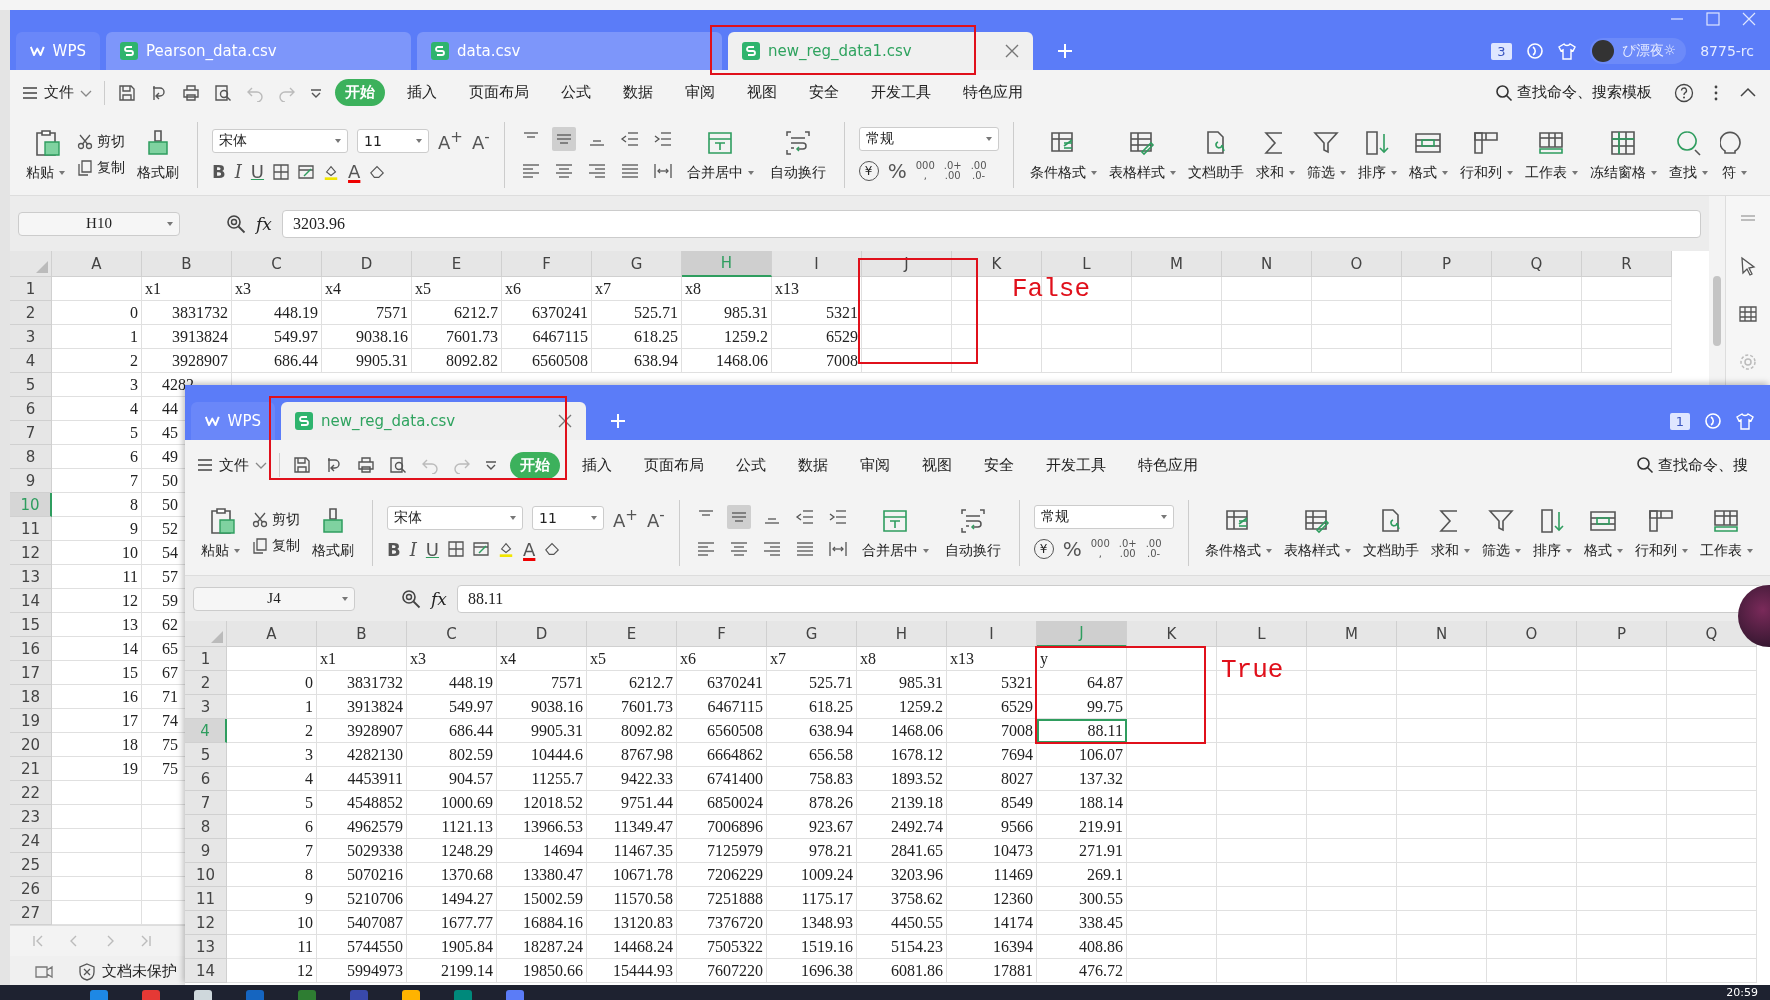  What do you see at coordinates (952, 171) in the screenshot?
I see `number-format-button: .0+ .00` at bounding box center [952, 171].